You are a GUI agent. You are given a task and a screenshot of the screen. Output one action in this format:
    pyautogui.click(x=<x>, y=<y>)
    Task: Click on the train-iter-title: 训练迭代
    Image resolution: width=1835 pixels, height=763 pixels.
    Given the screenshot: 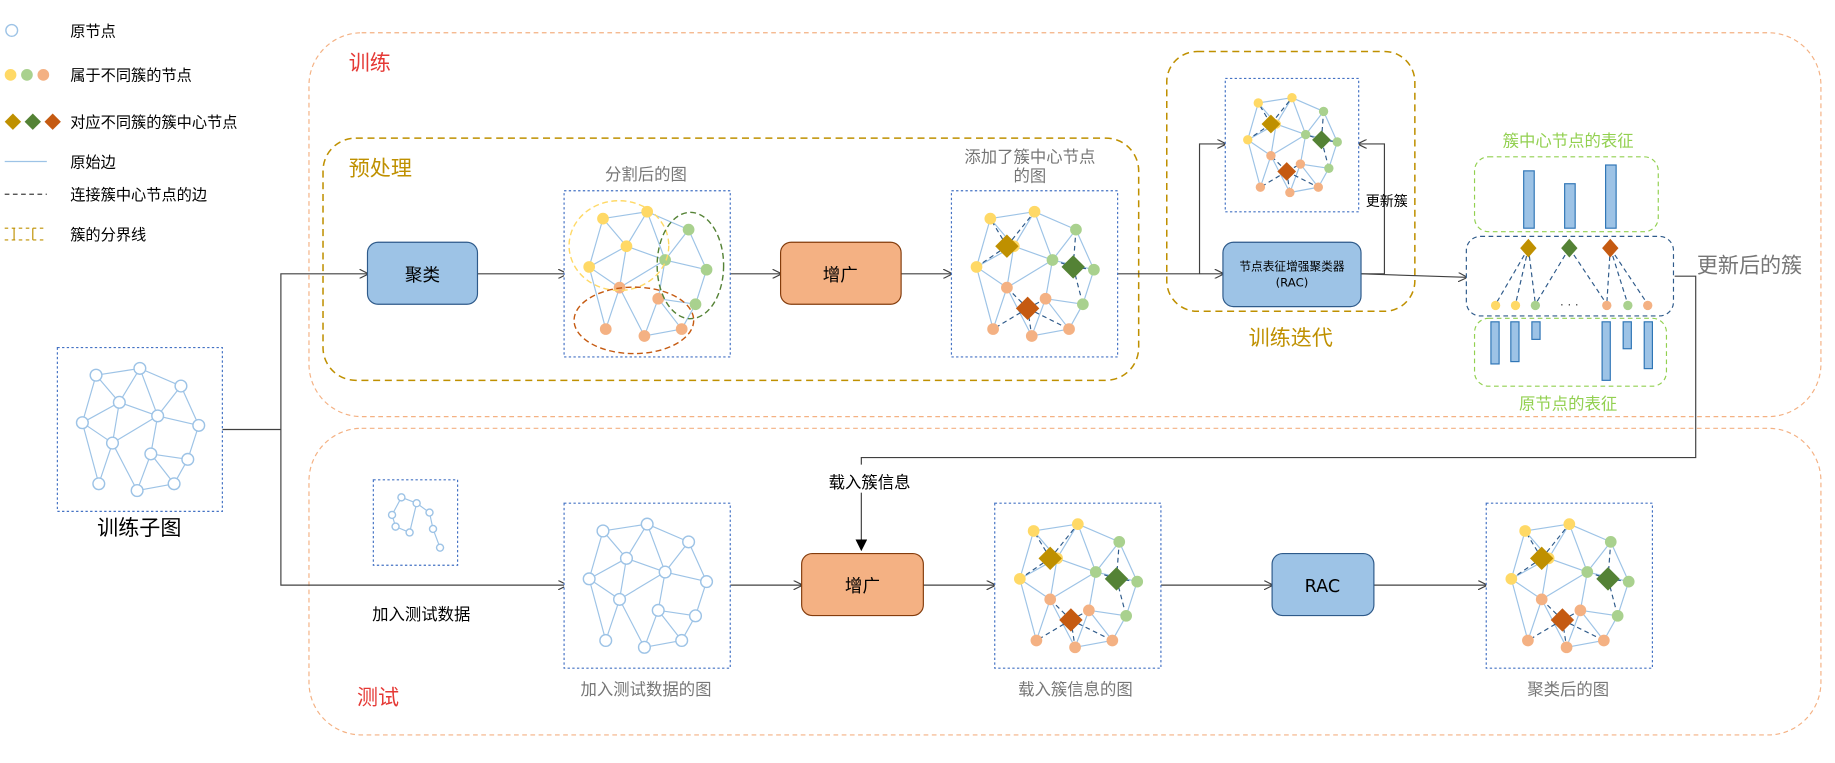 What is the action you would take?
    pyautogui.click(x=1291, y=337)
    